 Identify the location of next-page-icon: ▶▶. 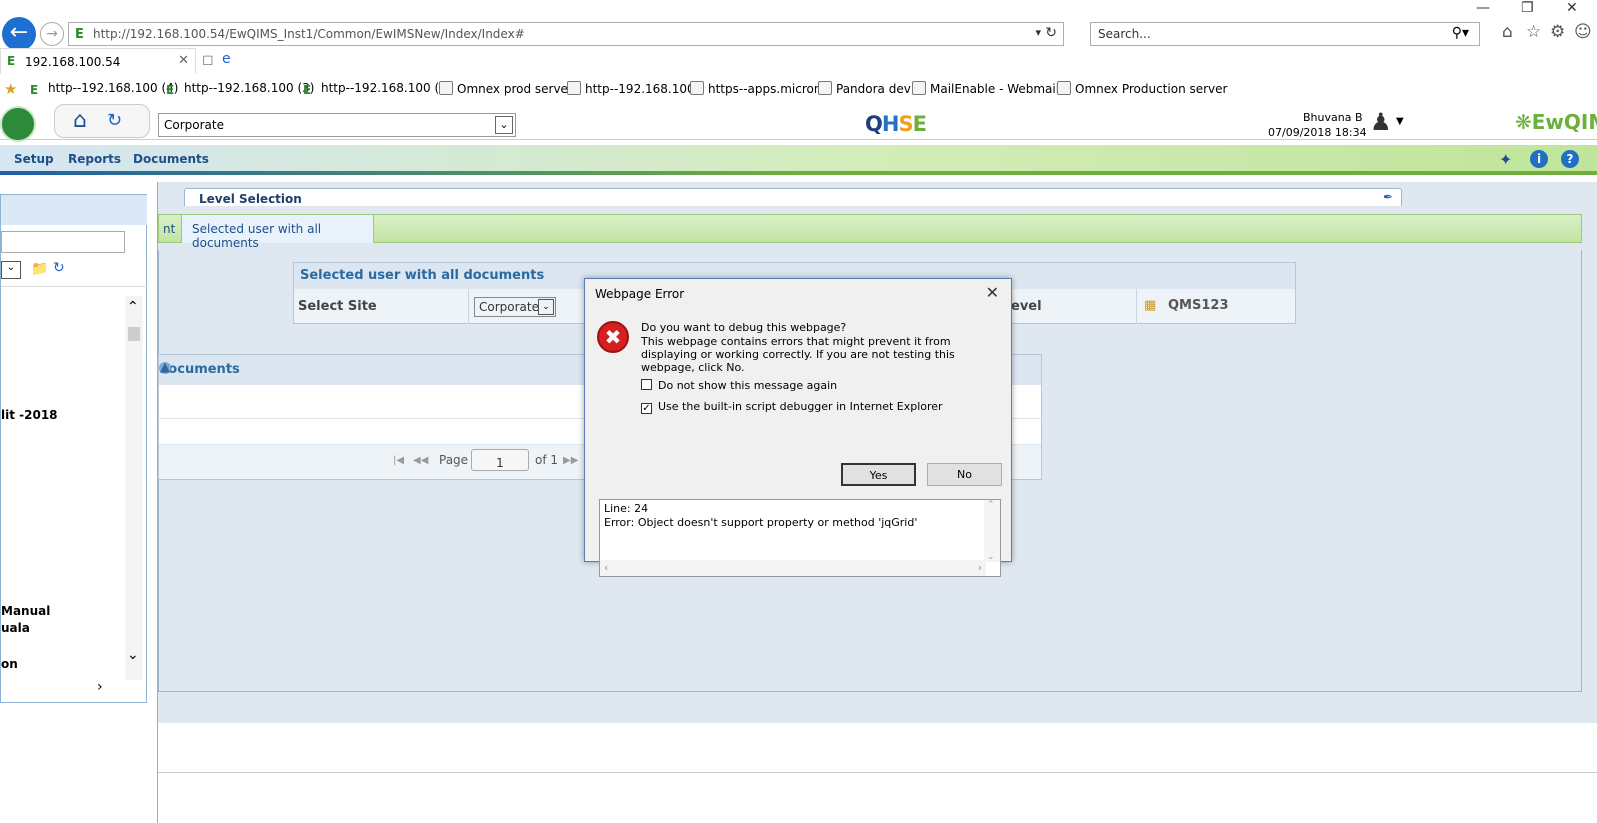
(570, 460).